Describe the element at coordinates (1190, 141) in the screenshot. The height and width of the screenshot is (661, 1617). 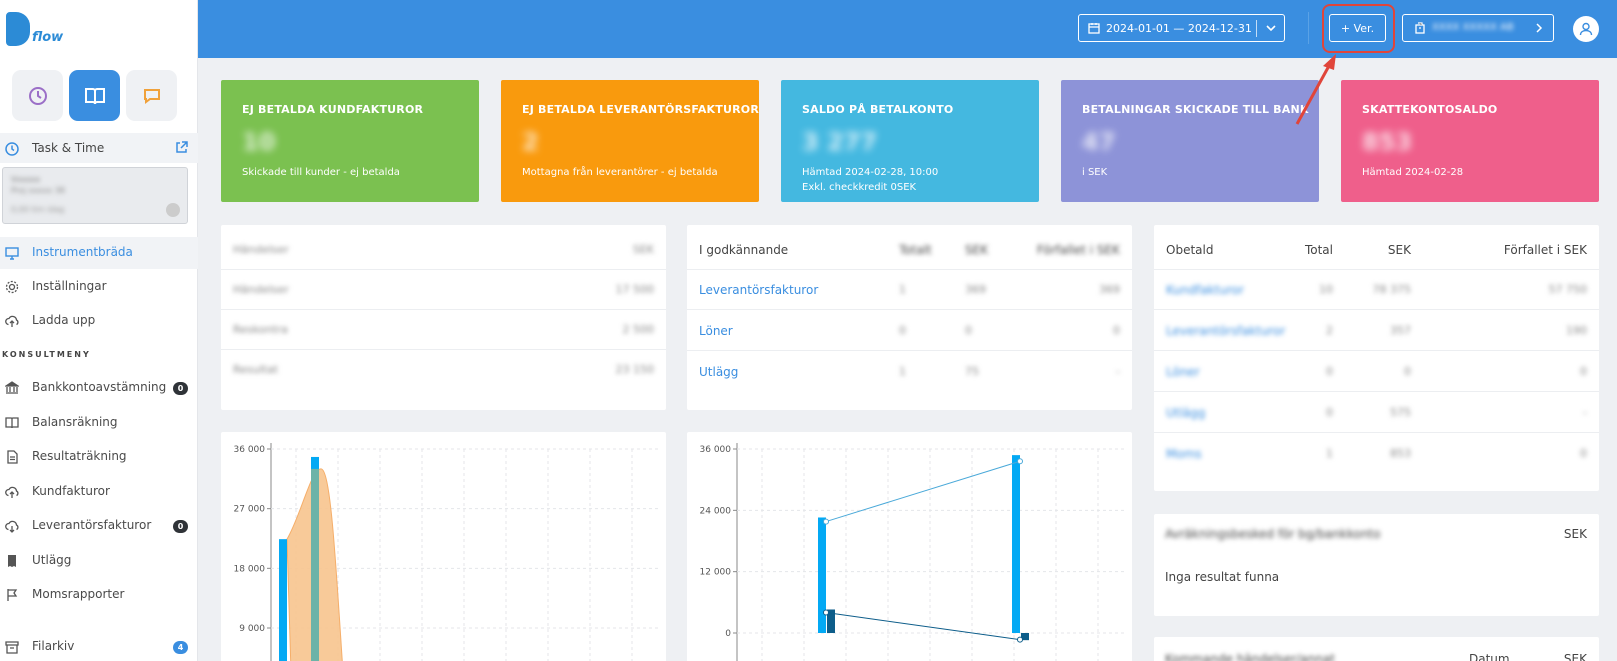
I see `kpi-tile: BETALNINGAR SKICKADE TILL BANK 47 i SEK` at that location.